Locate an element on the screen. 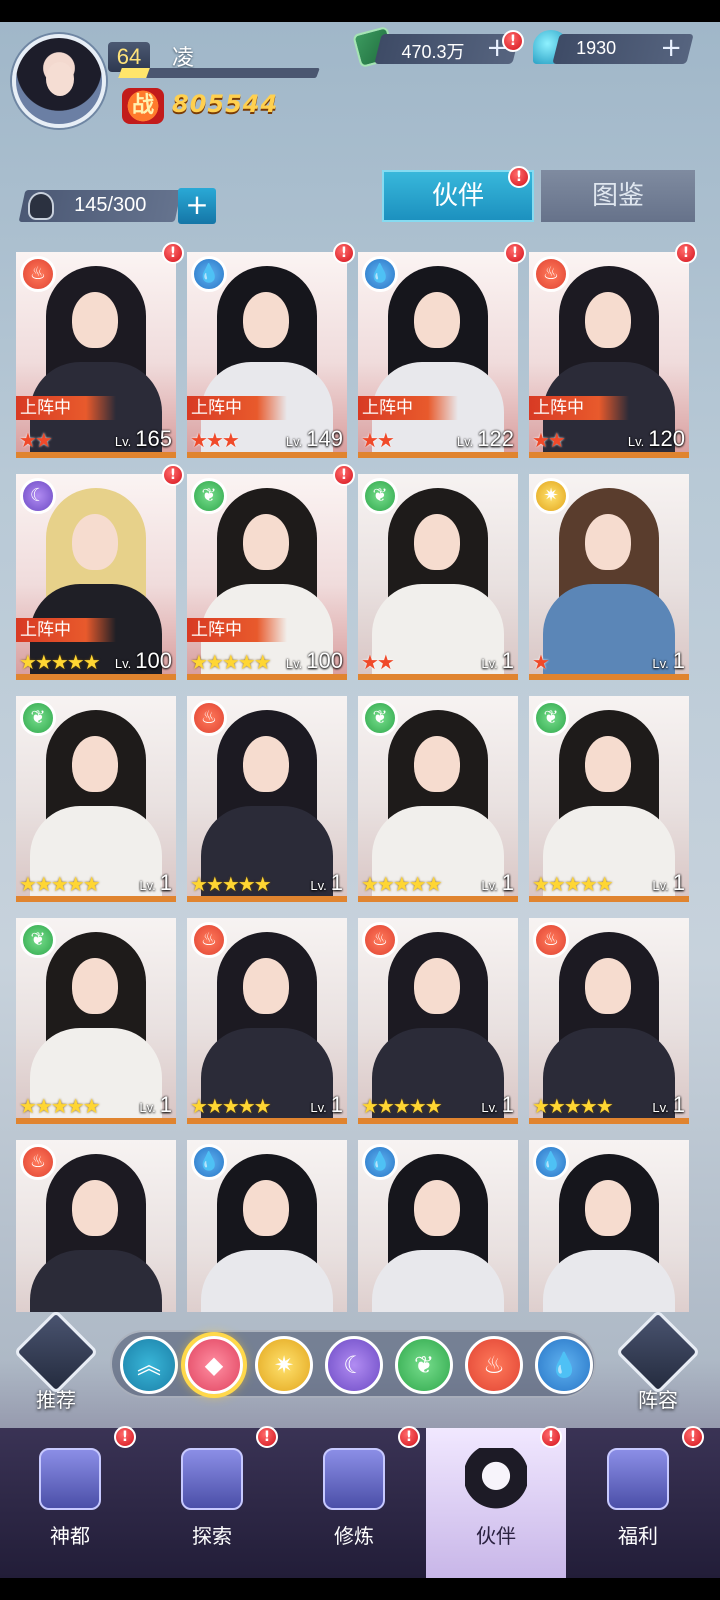  partner-level: Lv. 120 is located at coordinates (656, 439).